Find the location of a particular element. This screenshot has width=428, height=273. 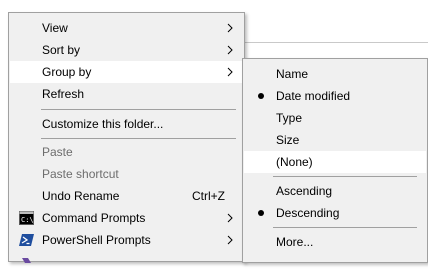

submenu-item-none: (None) is located at coordinates (335, 162).